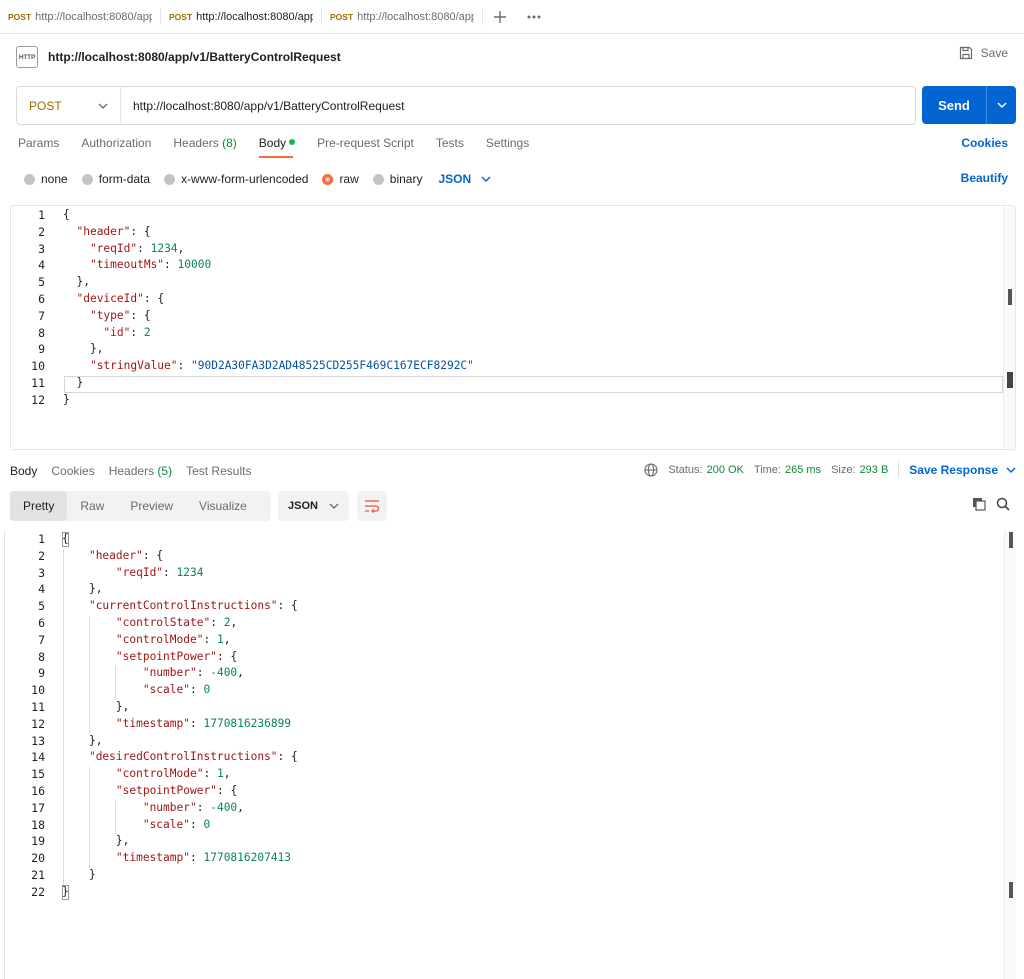  What do you see at coordinates (92, 506) in the screenshot?
I see `view-raw: Raw` at bounding box center [92, 506].